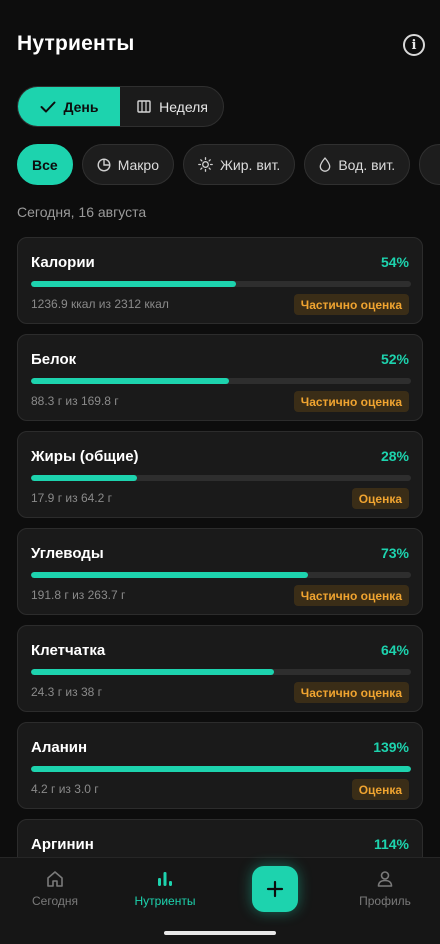 The width and height of the screenshot is (440, 944). I want to click on user-icon, so click(385, 879).